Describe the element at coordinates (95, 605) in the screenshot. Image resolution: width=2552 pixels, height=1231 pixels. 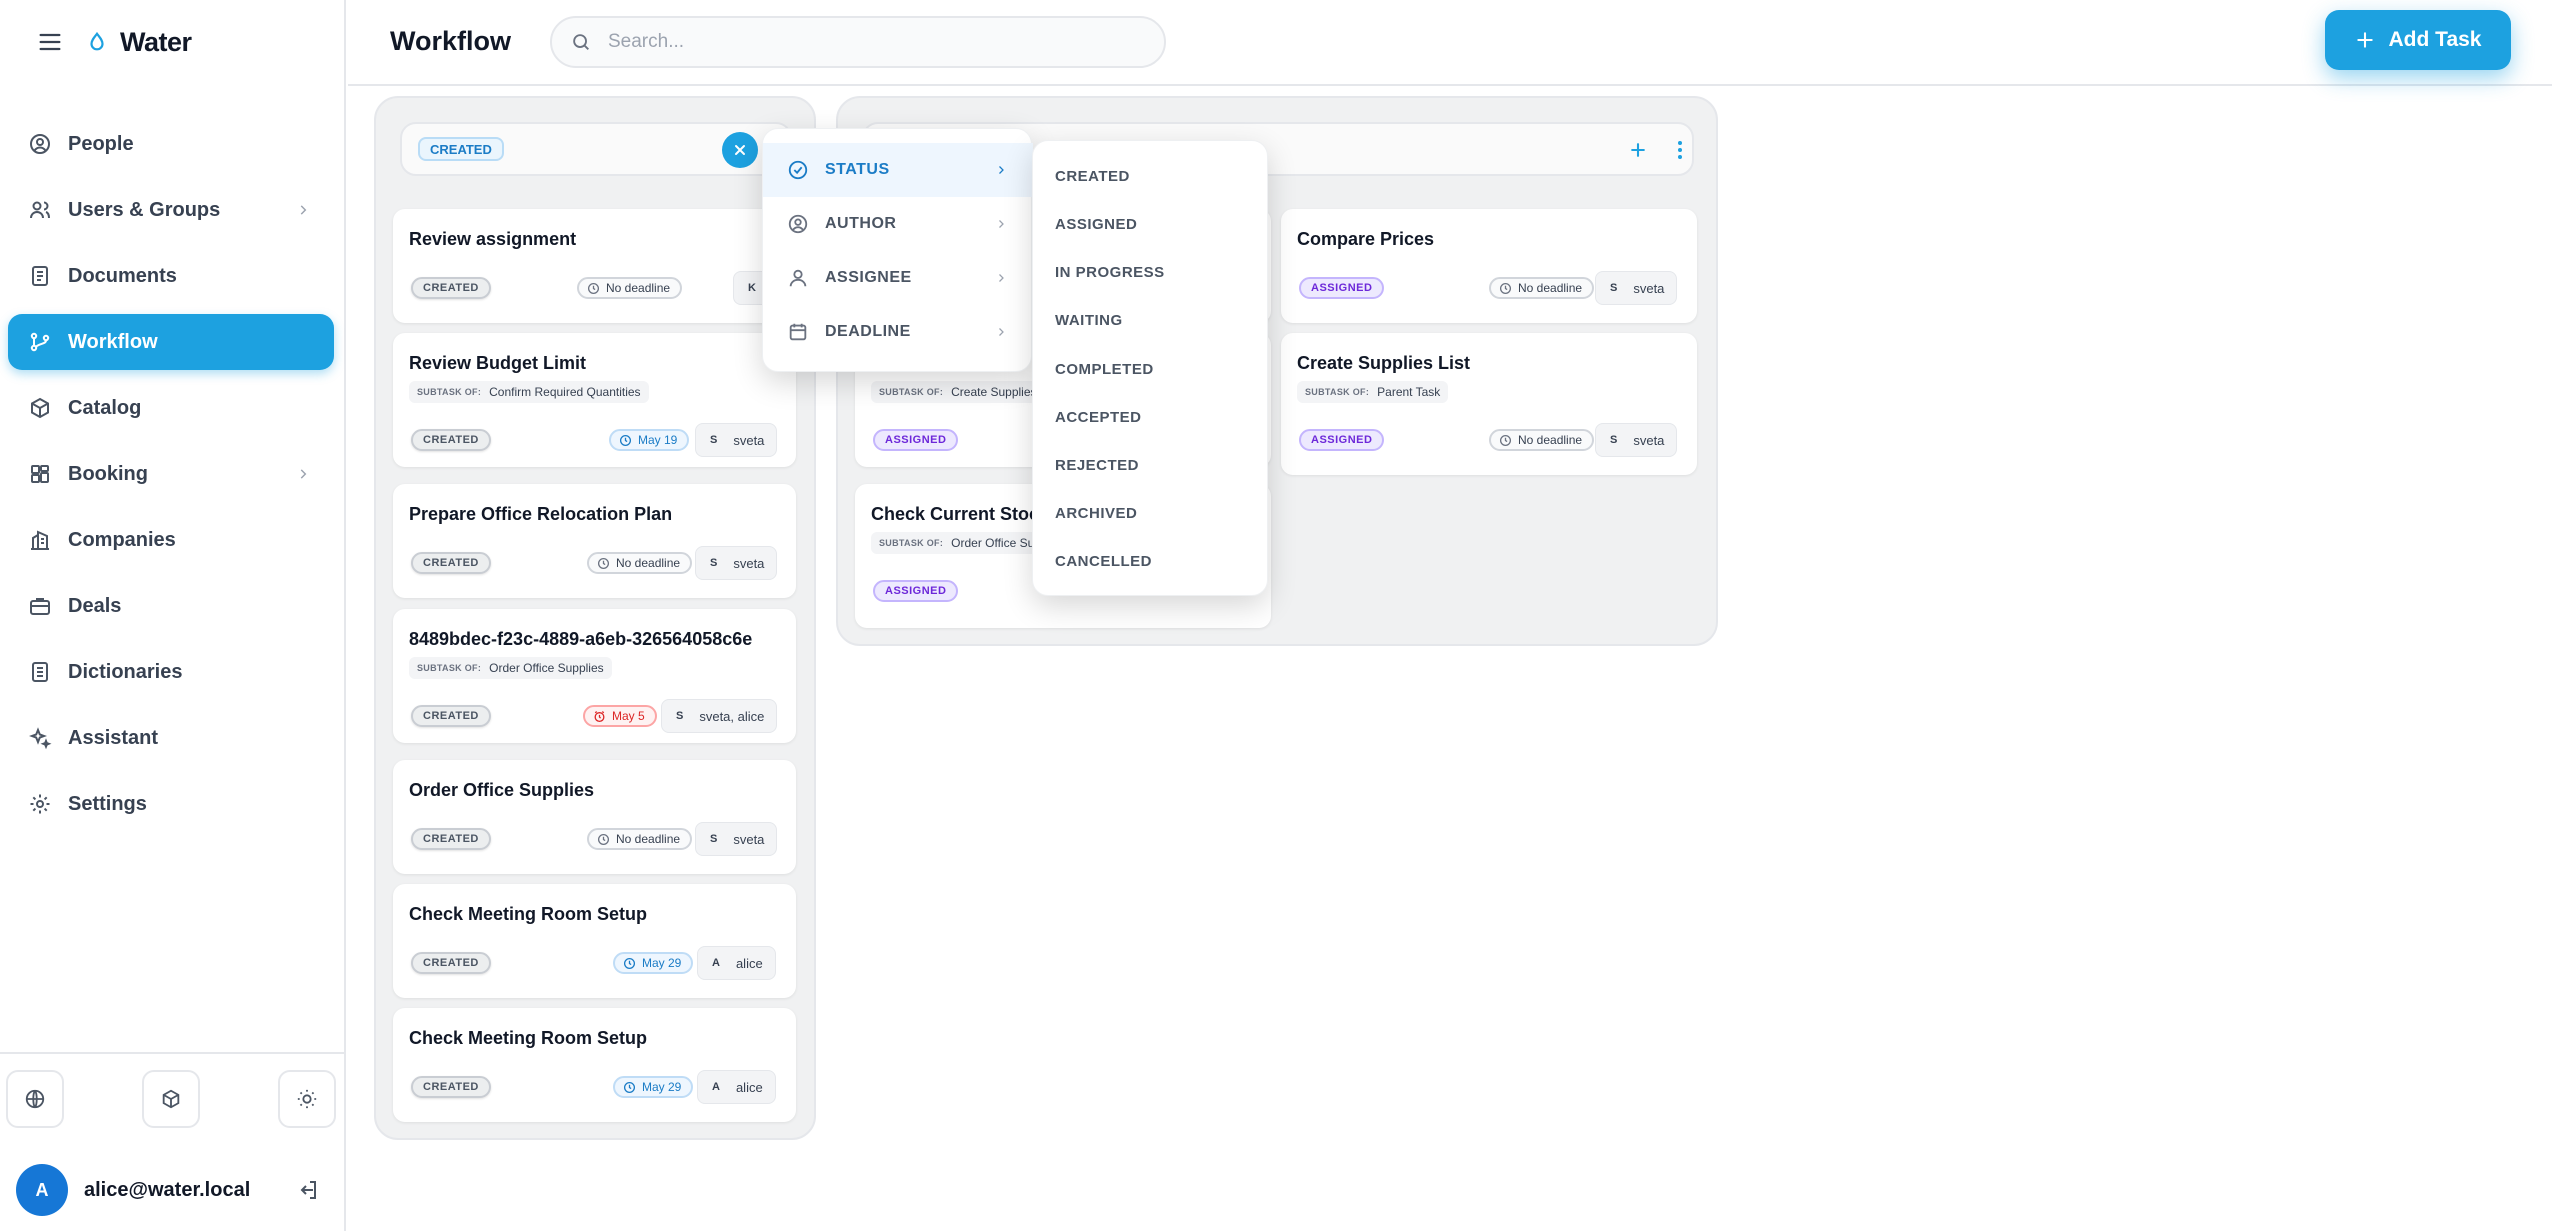
I see `sidebar-item-label: Deals` at that location.